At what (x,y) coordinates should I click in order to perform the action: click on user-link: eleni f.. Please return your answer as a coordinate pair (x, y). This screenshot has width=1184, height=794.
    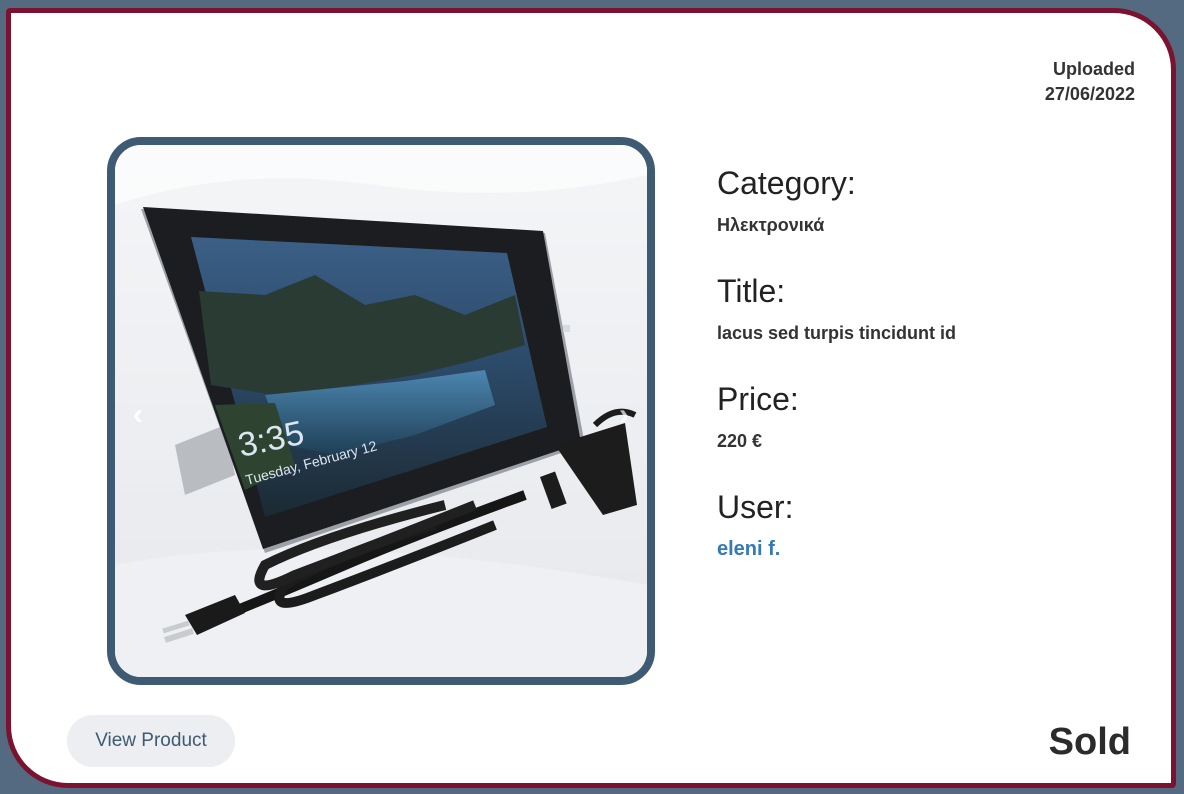
    Looking at the image, I should click on (748, 549).